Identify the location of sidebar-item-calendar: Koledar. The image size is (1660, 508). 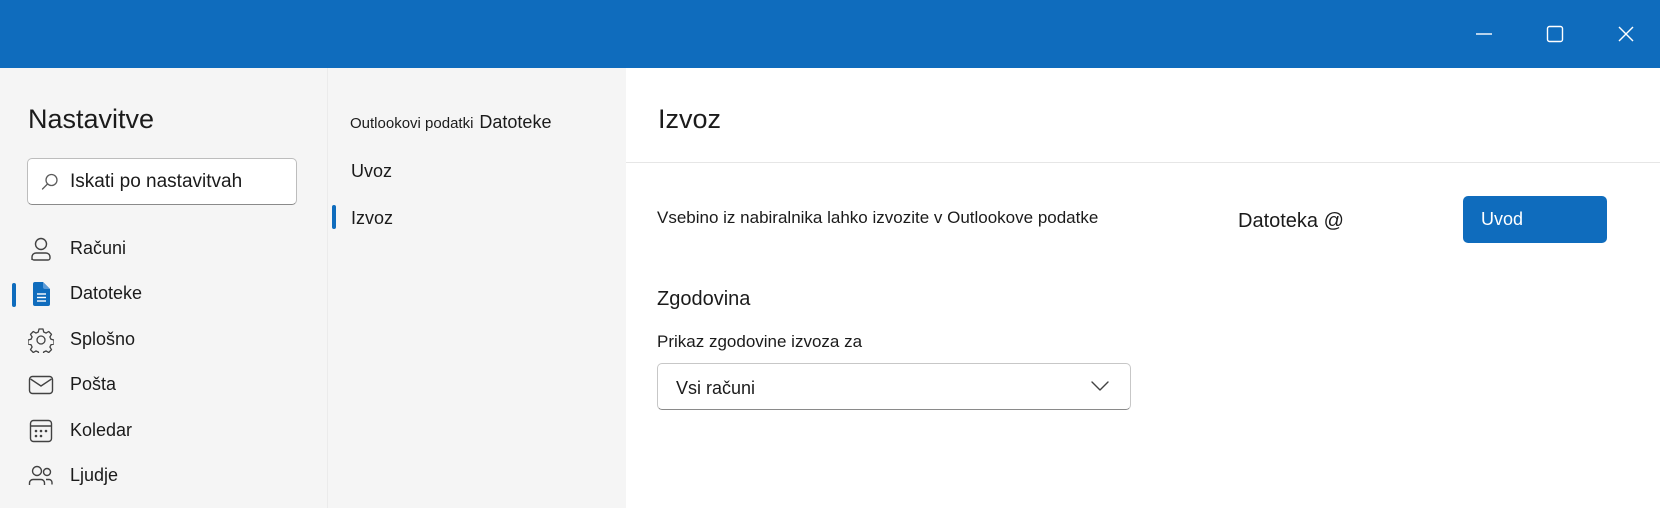
(163, 431).